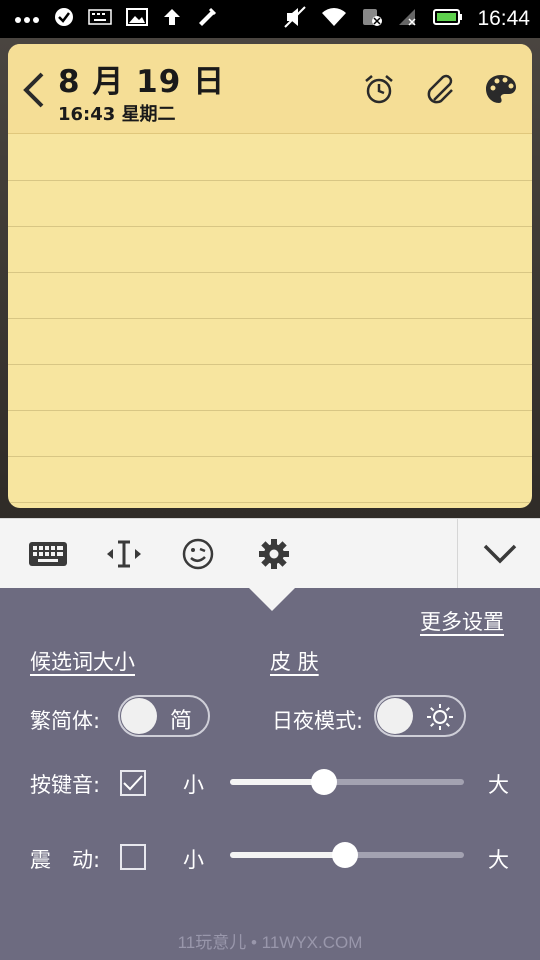 The width and height of the screenshot is (540, 960). What do you see at coordinates (172, 19) in the screenshot?
I see `upload-arrow-icon` at bounding box center [172, 19].